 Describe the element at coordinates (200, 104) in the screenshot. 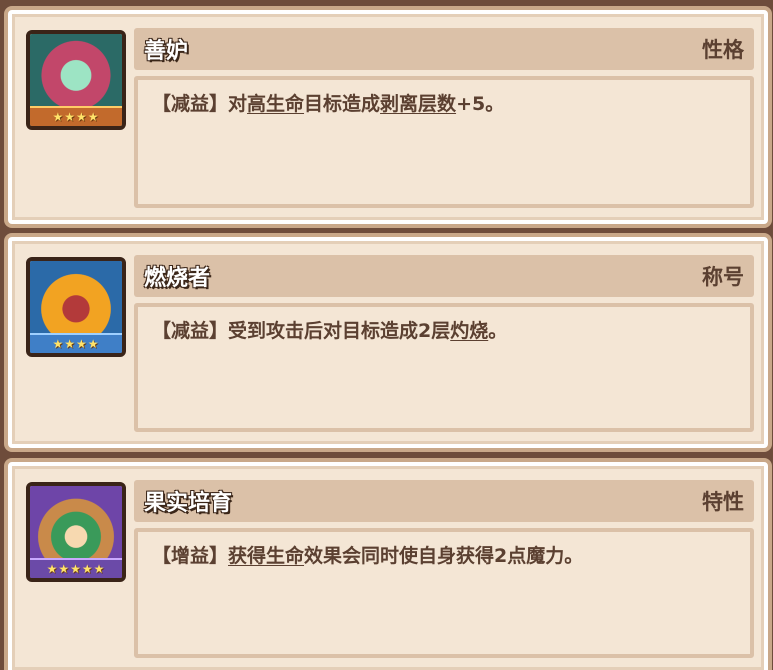

I see `desc-text: 【减益】对` at that location.